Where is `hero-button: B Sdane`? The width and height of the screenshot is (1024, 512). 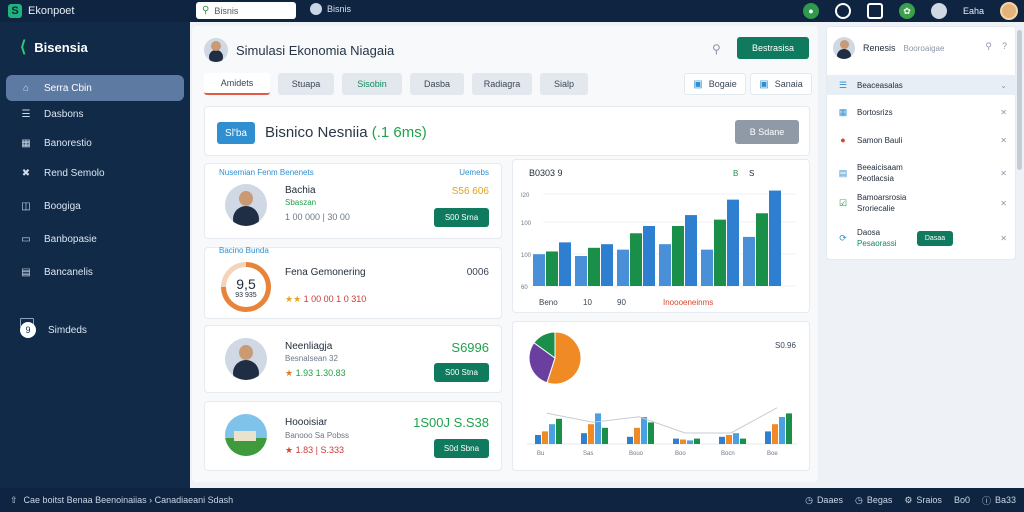
hero-button: B Sdane is located at coordinates (767, 132).